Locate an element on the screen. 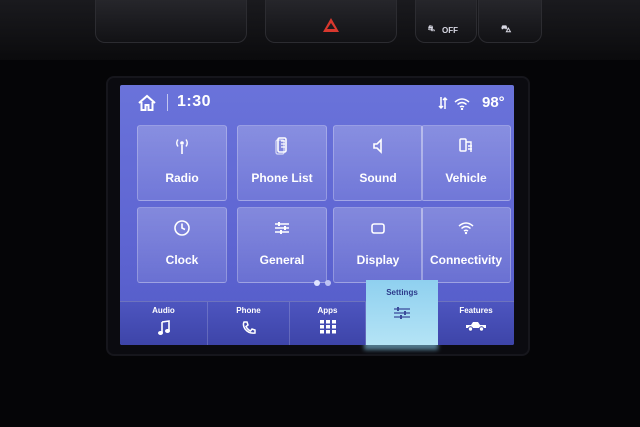  tile-clock: Clock is located at coordinates (182, 245).